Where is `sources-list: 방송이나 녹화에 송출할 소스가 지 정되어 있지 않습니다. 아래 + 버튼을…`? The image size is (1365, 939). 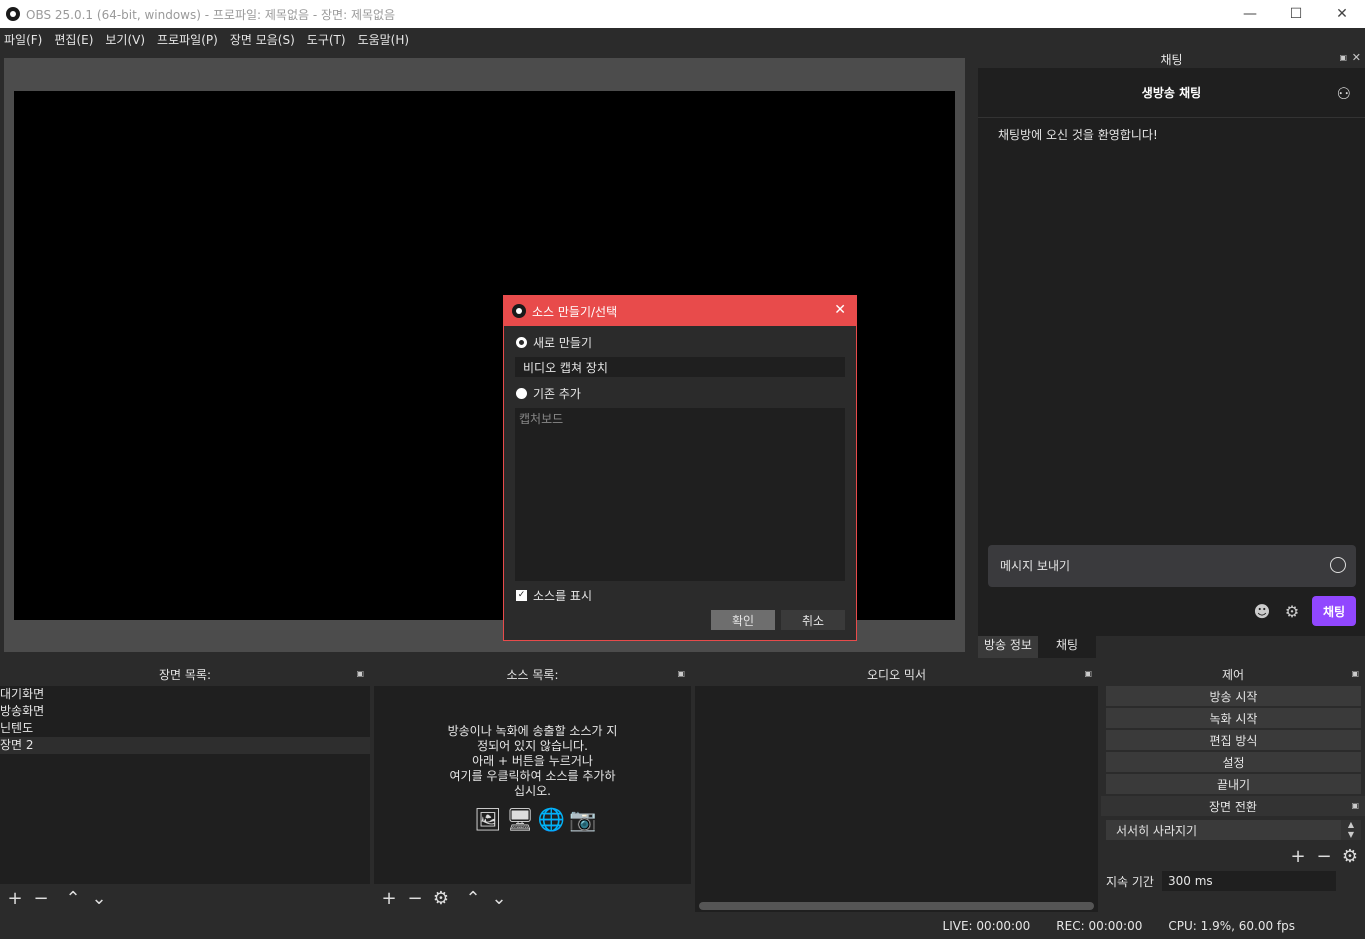 sources-list: 방송이나 녹화에 송출할 소스가 지 정되어 있지 않습니다. 아래 + 버튼을… is located at coordinates (532, 785).